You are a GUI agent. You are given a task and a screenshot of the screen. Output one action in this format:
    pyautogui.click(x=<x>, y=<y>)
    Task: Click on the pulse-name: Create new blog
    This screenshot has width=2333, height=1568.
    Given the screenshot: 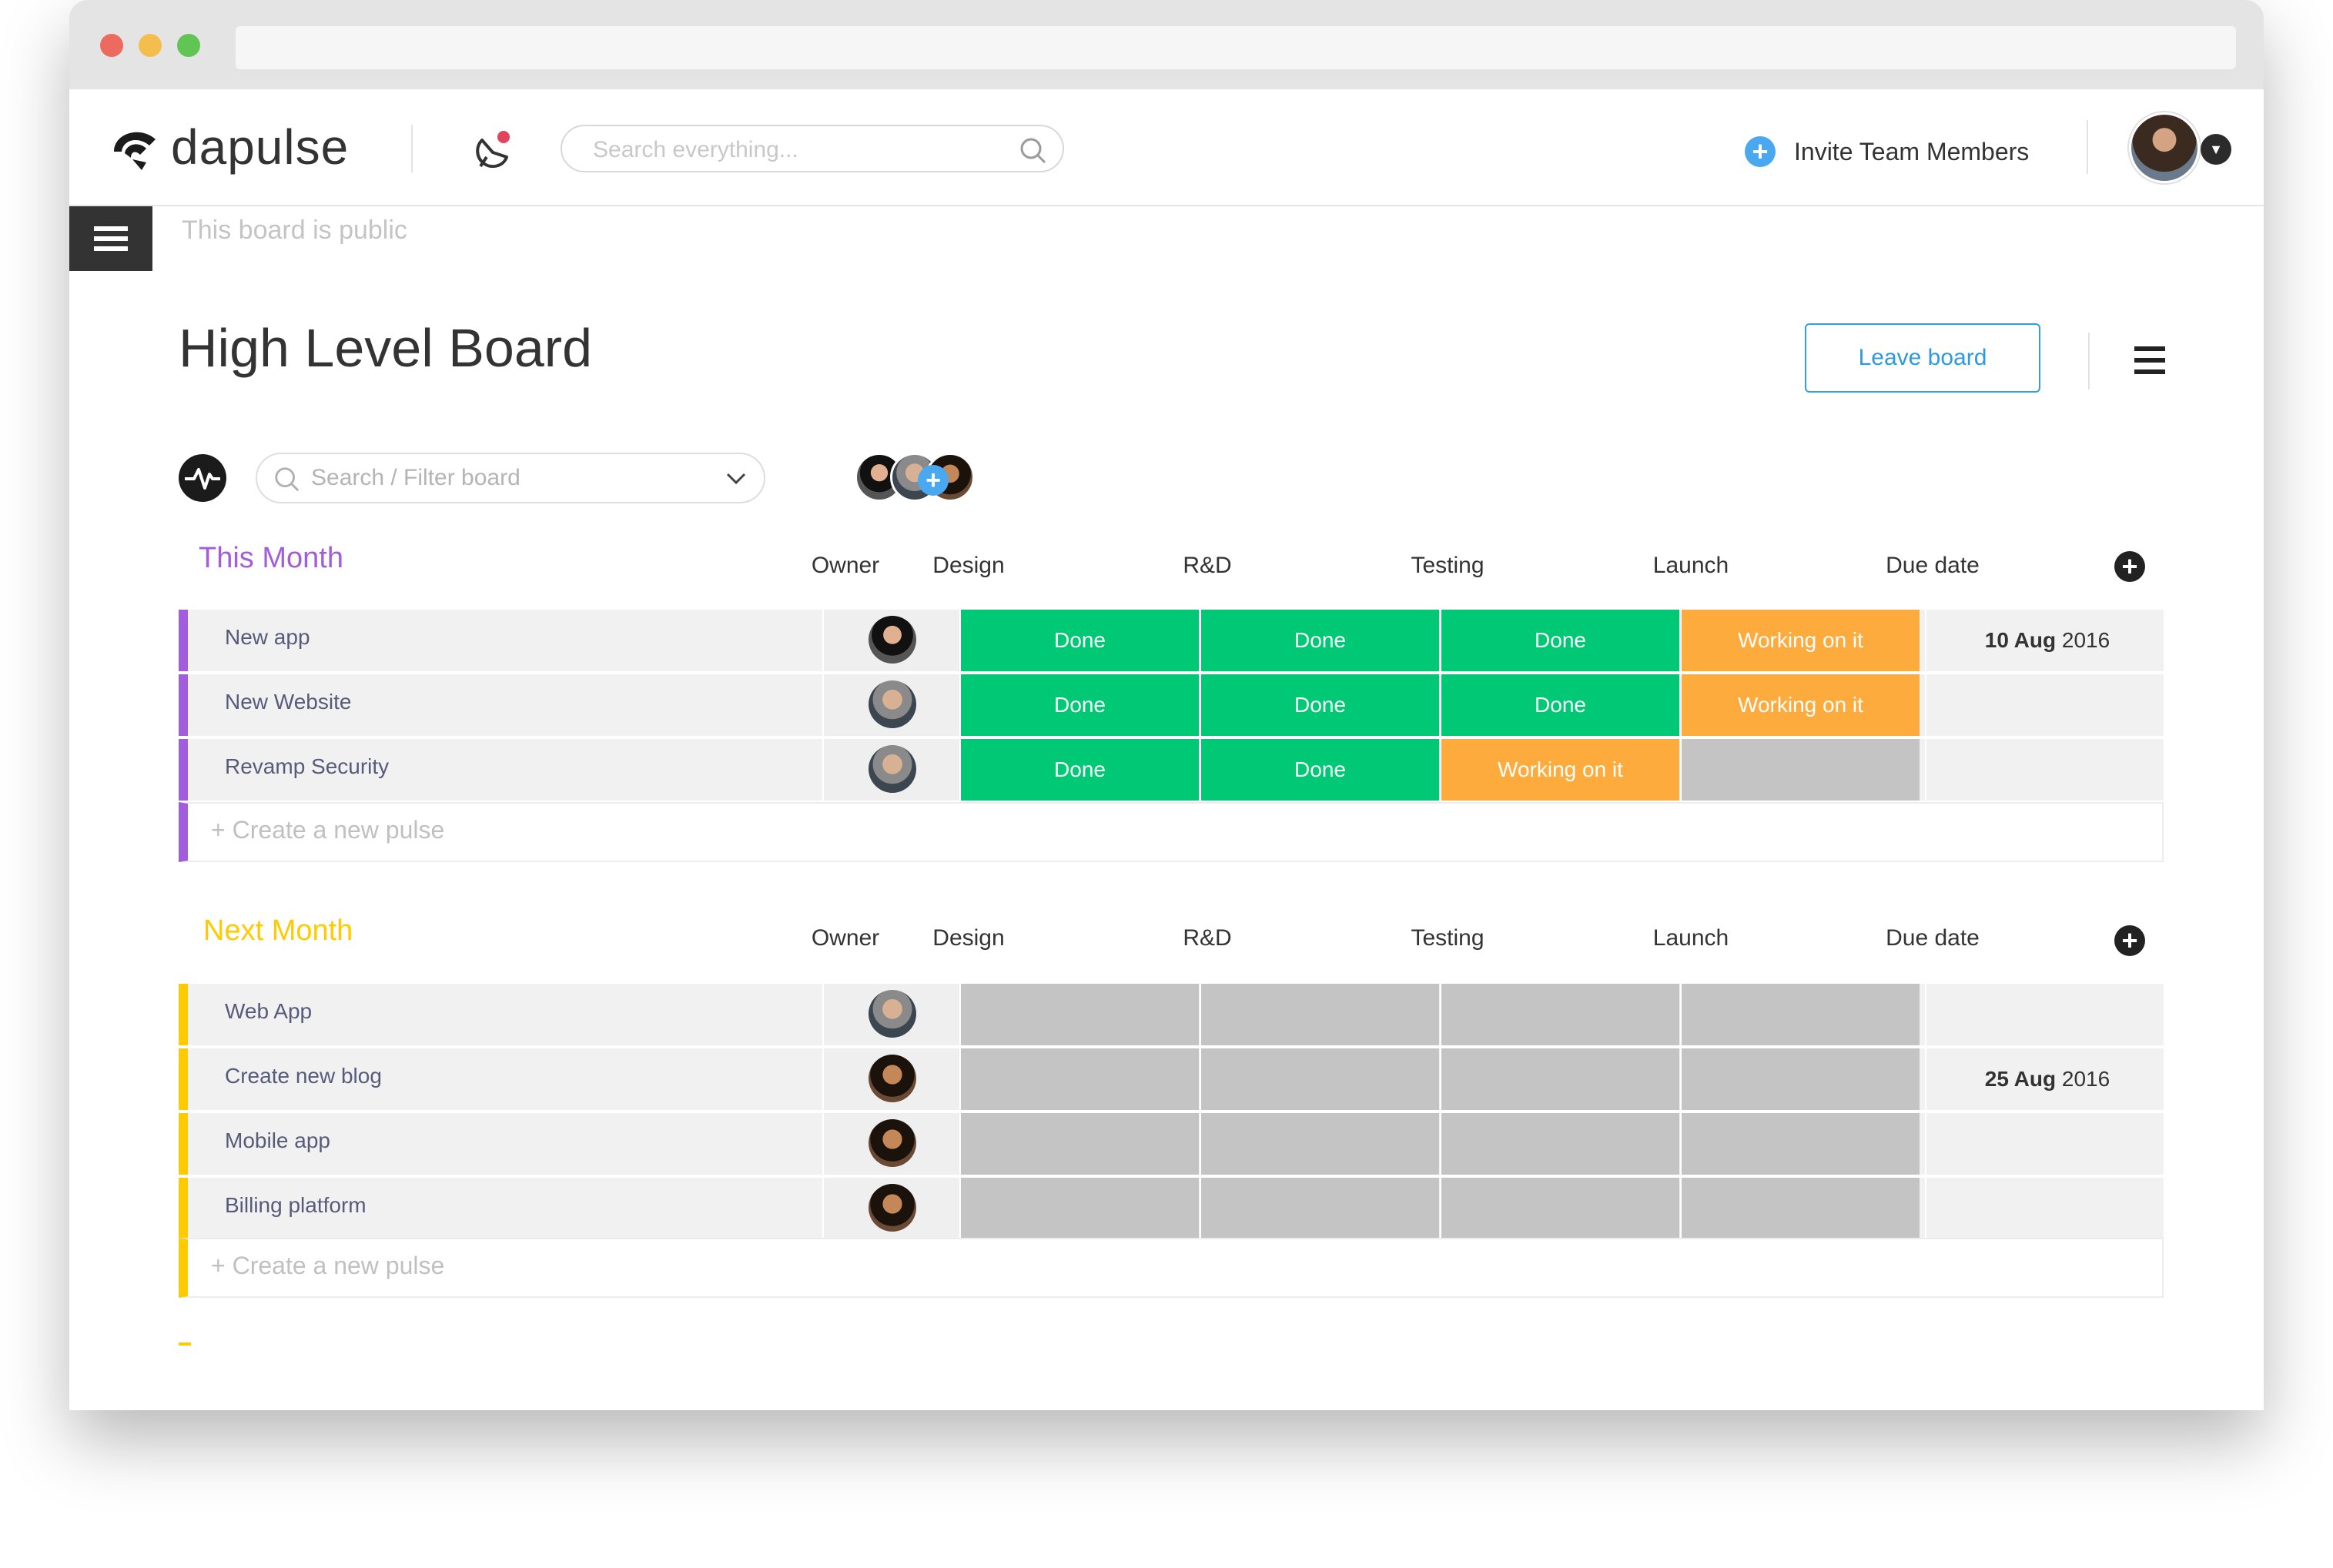 What is the action you would take?
    pyautogui.click(x=303, y=1076)
    